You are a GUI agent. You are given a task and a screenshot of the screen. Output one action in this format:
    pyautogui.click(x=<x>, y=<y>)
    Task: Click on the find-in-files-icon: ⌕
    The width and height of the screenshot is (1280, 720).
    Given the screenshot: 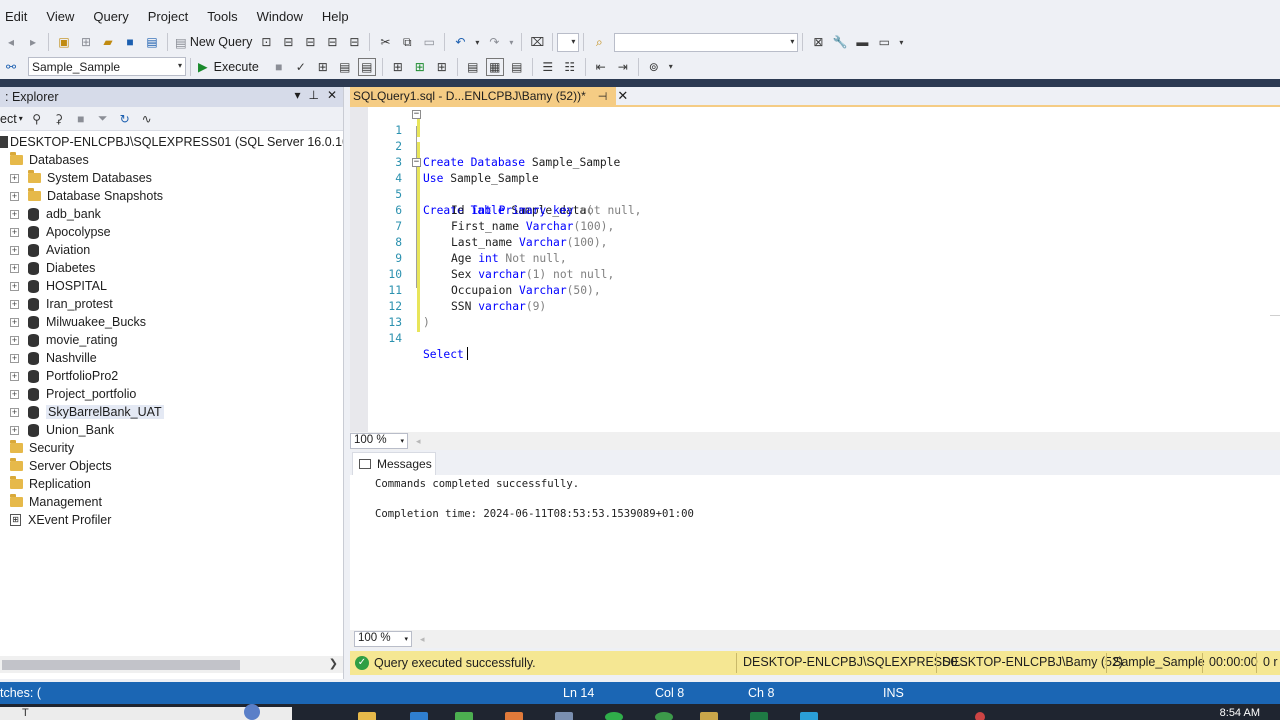 What is the action you would take?
    pyautogui.click(x=599, y=42)
    